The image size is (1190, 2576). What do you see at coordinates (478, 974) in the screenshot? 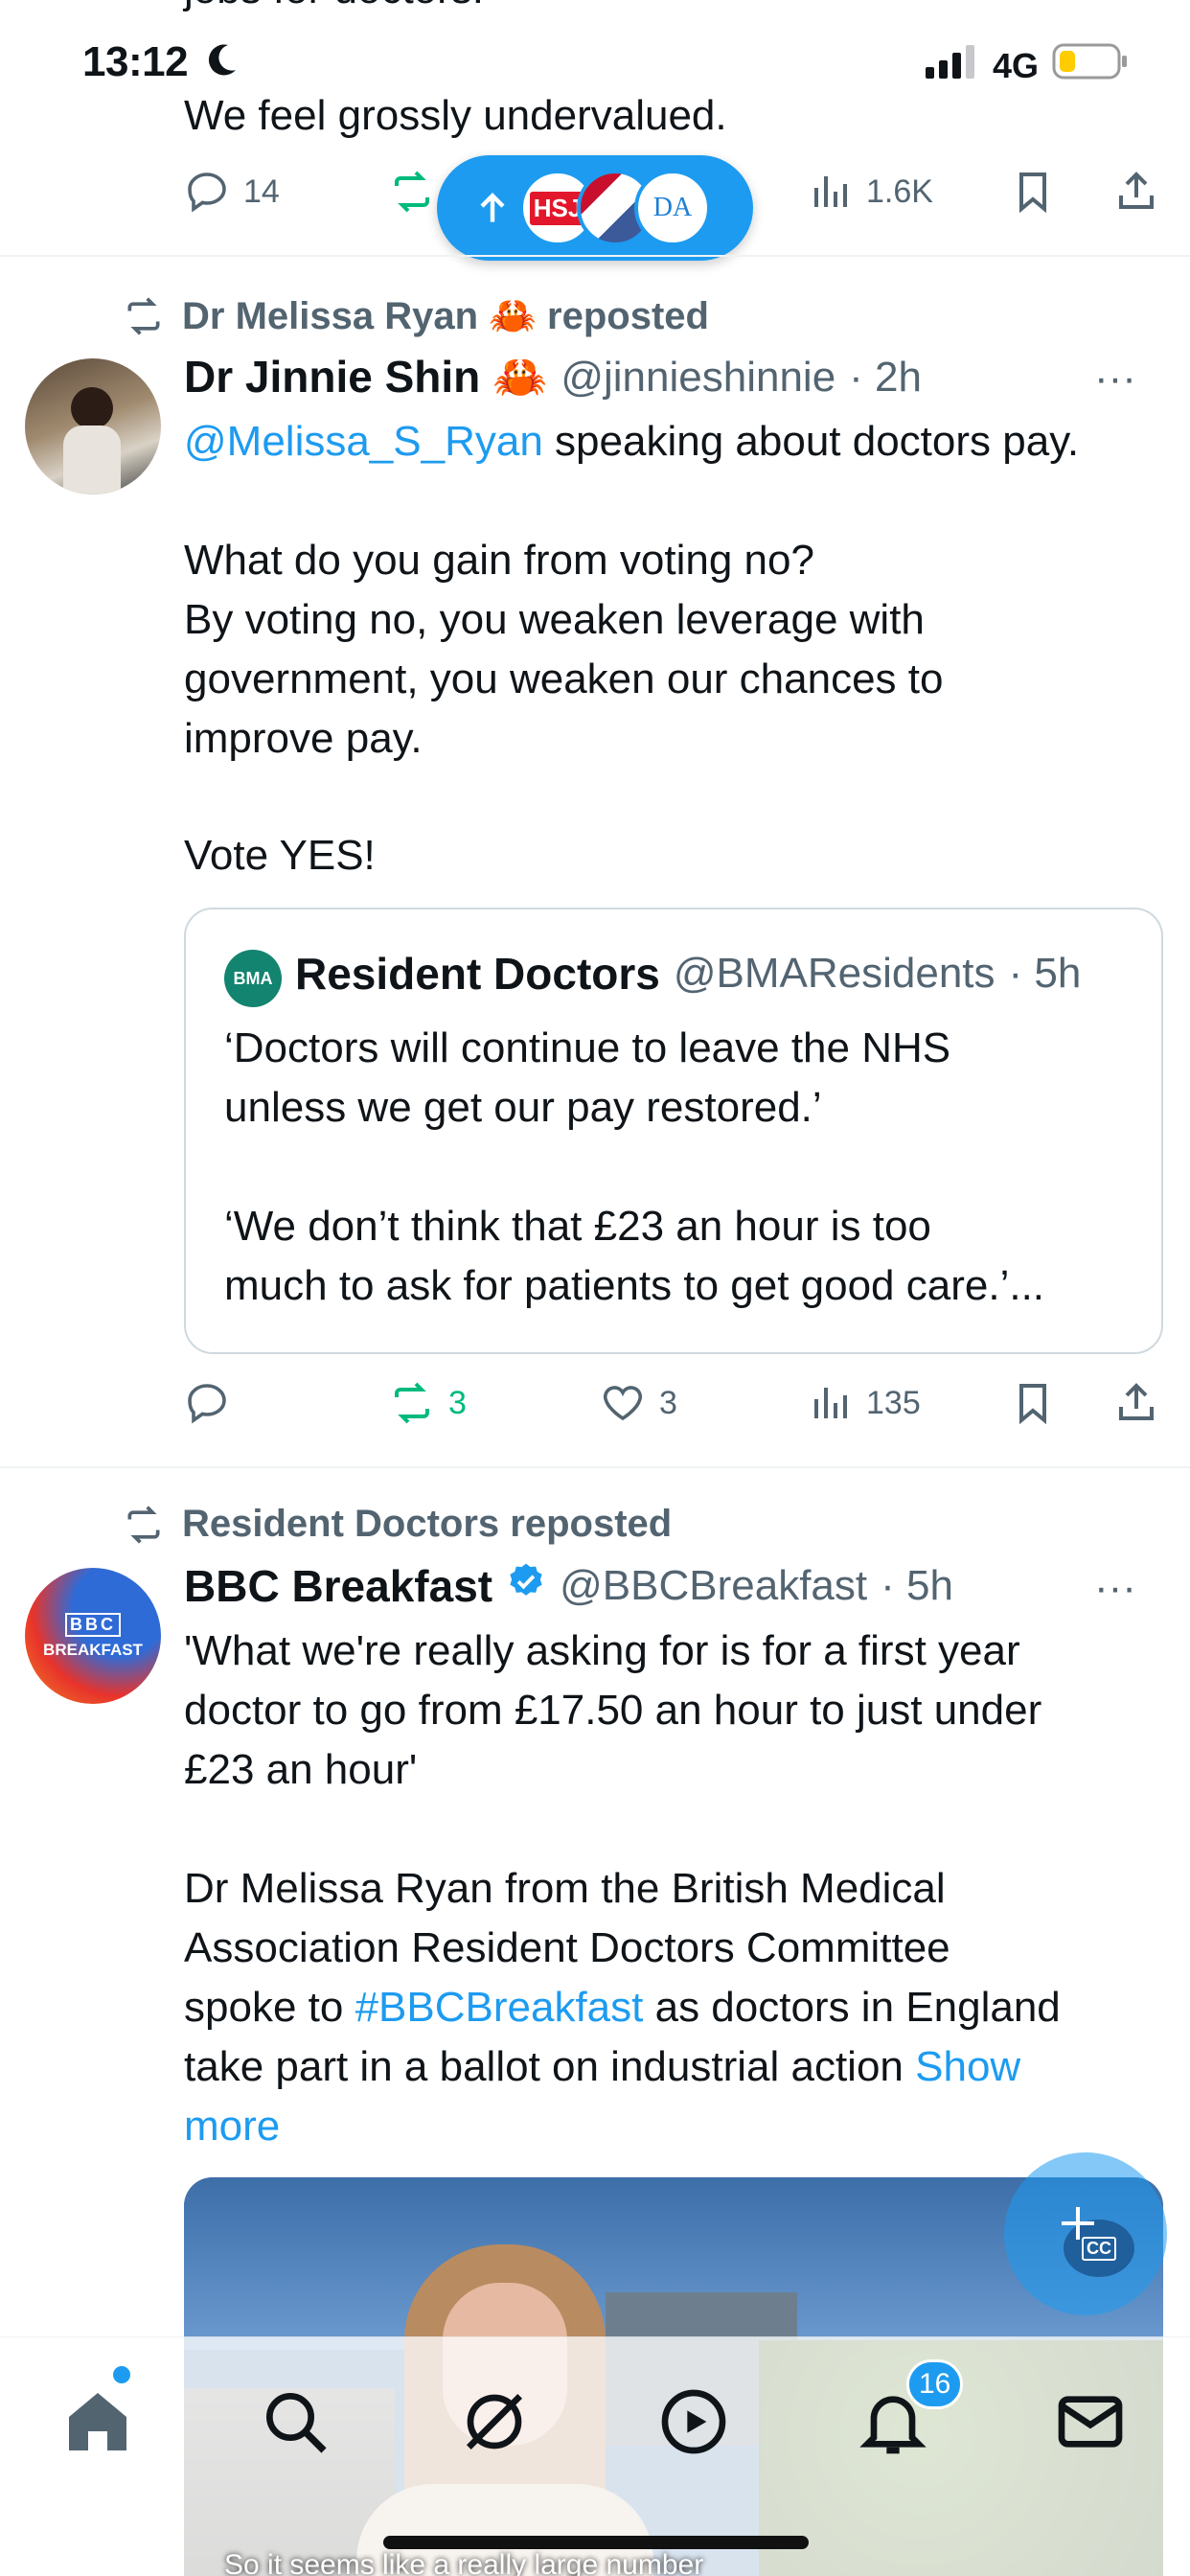
I see `quoted-author-name: Resident Doctors` at bounding box center [478, 974].